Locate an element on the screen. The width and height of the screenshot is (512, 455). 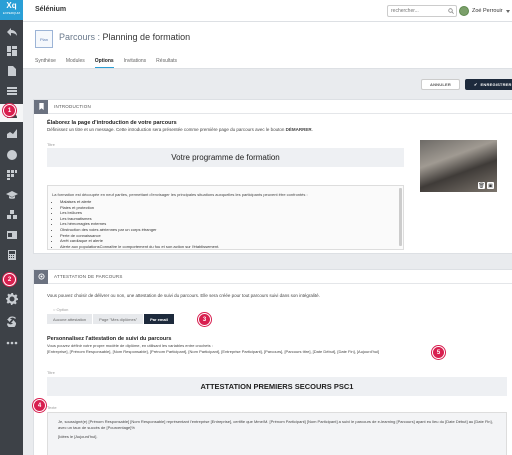
course-thumbnail: Plan is located at coordinates (44, 39).